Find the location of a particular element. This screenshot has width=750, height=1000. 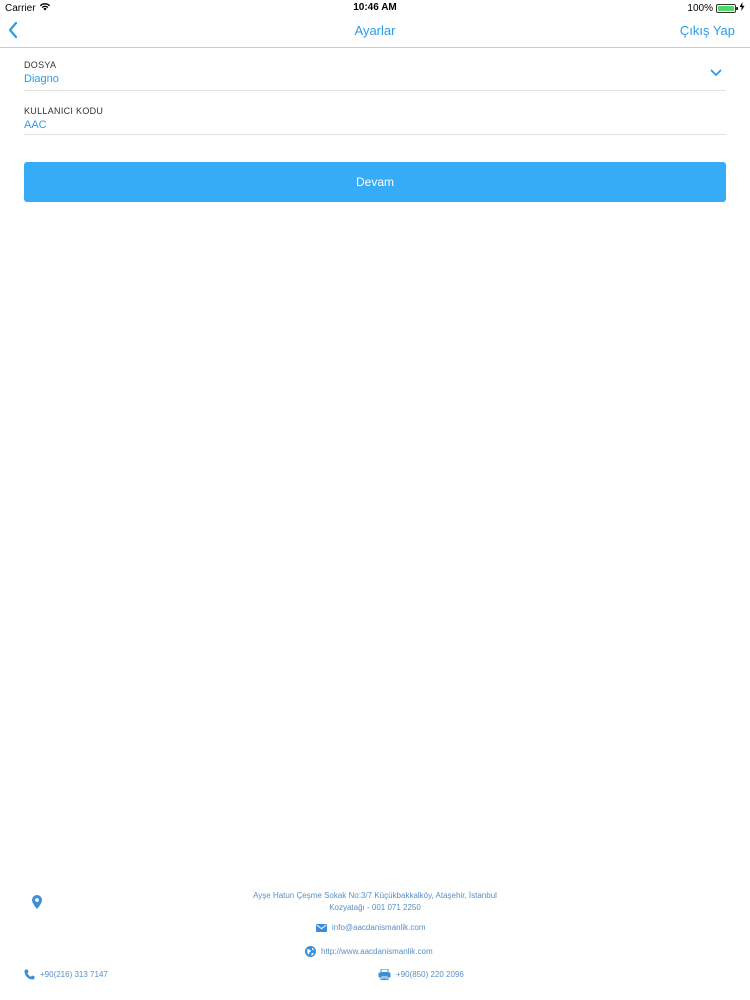

dosya-value: Diagno is located at coordinates (41, 79).